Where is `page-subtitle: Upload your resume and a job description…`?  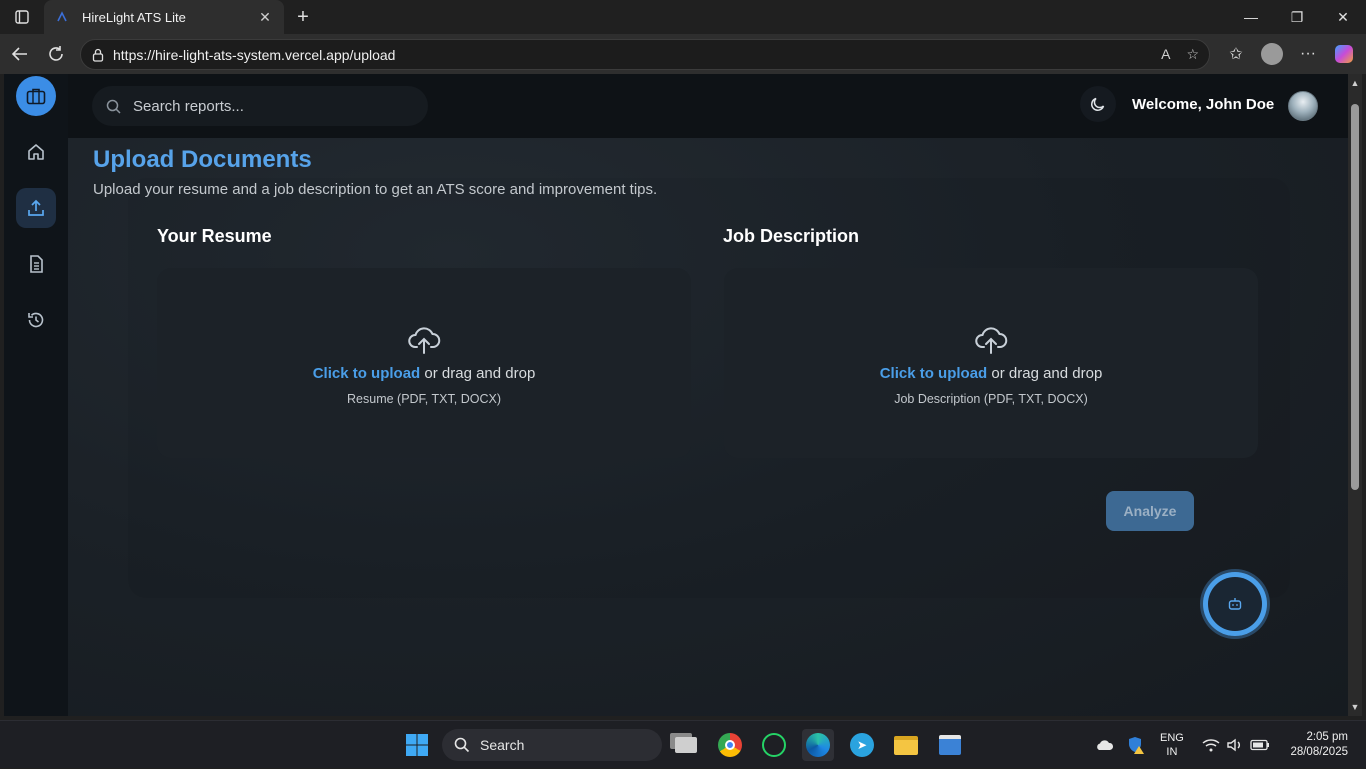 page-subtitle: Upload your resume and a job description… is located at coordinates (375, 189).